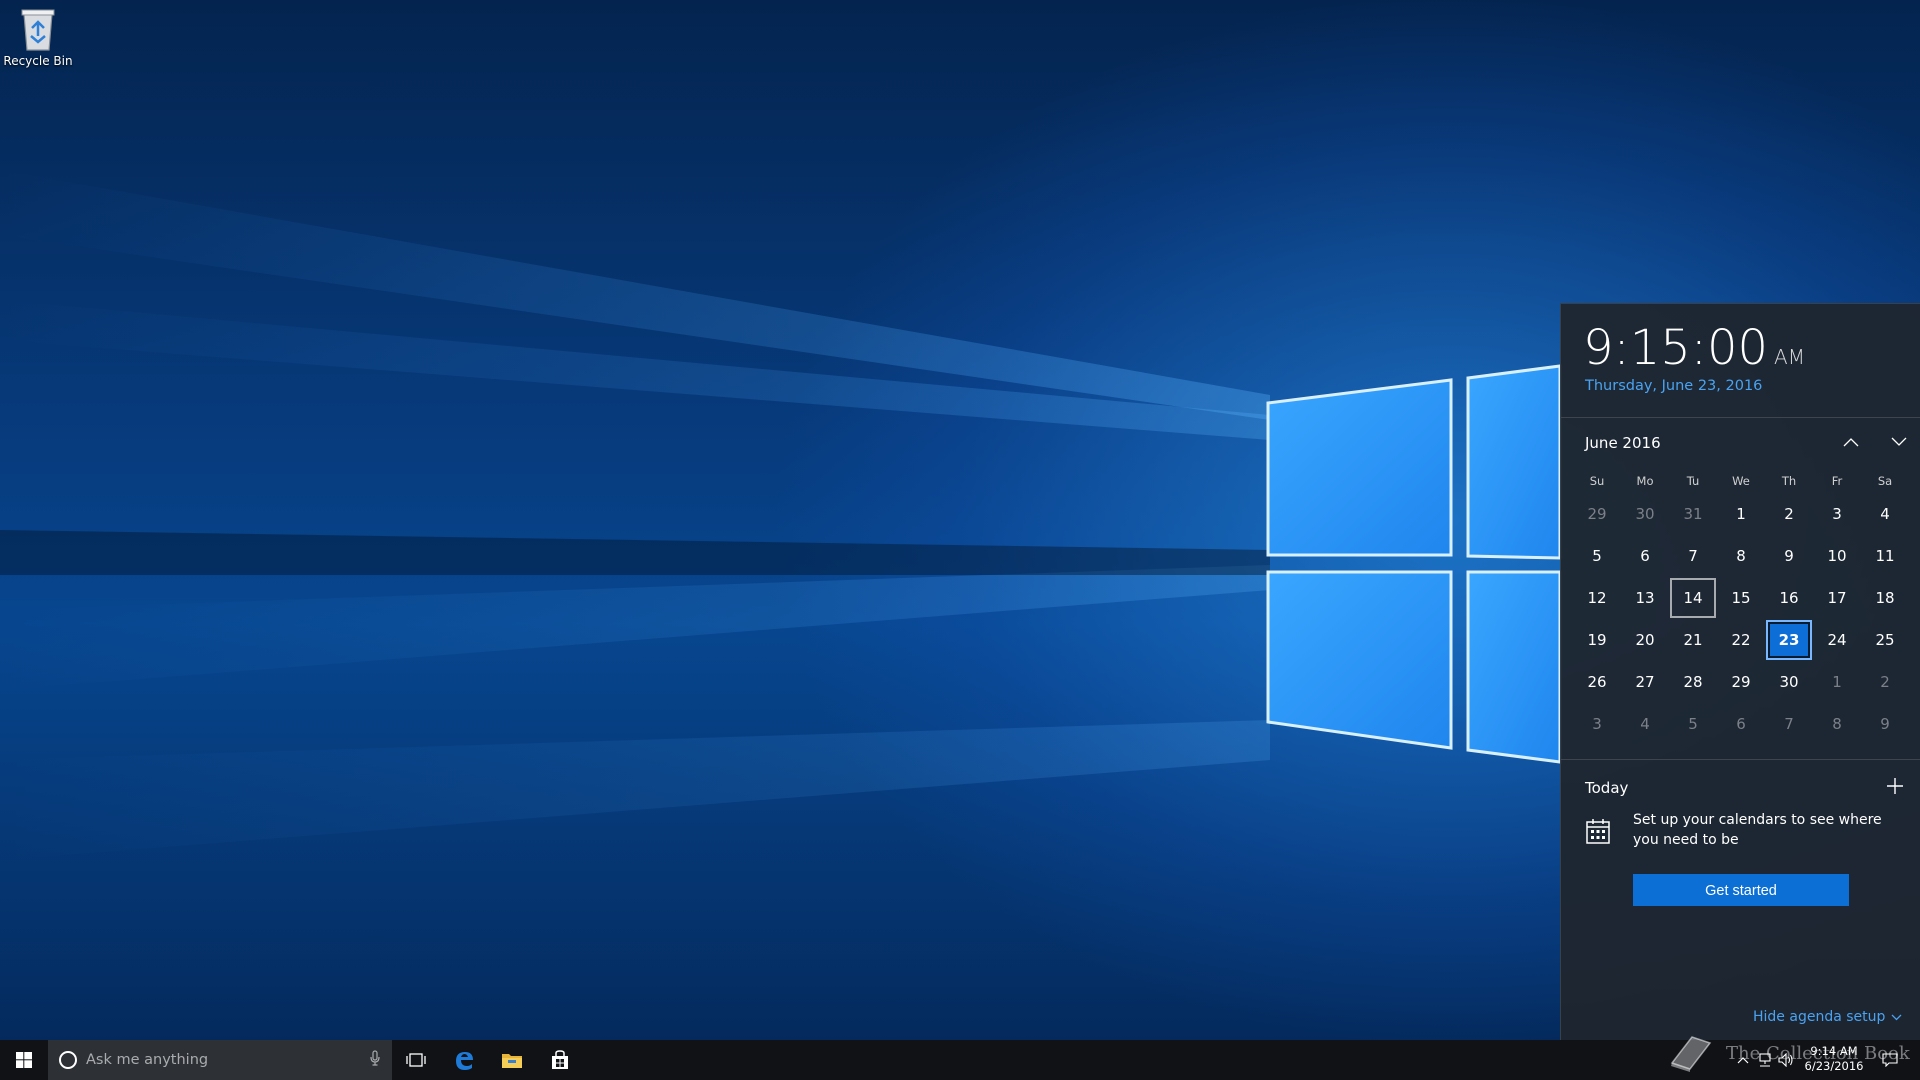 The image size is (1920, 1080). Describe the element at coordinates (1645, 598) in the screenshot. I see `calendar-day: 13` at that location.